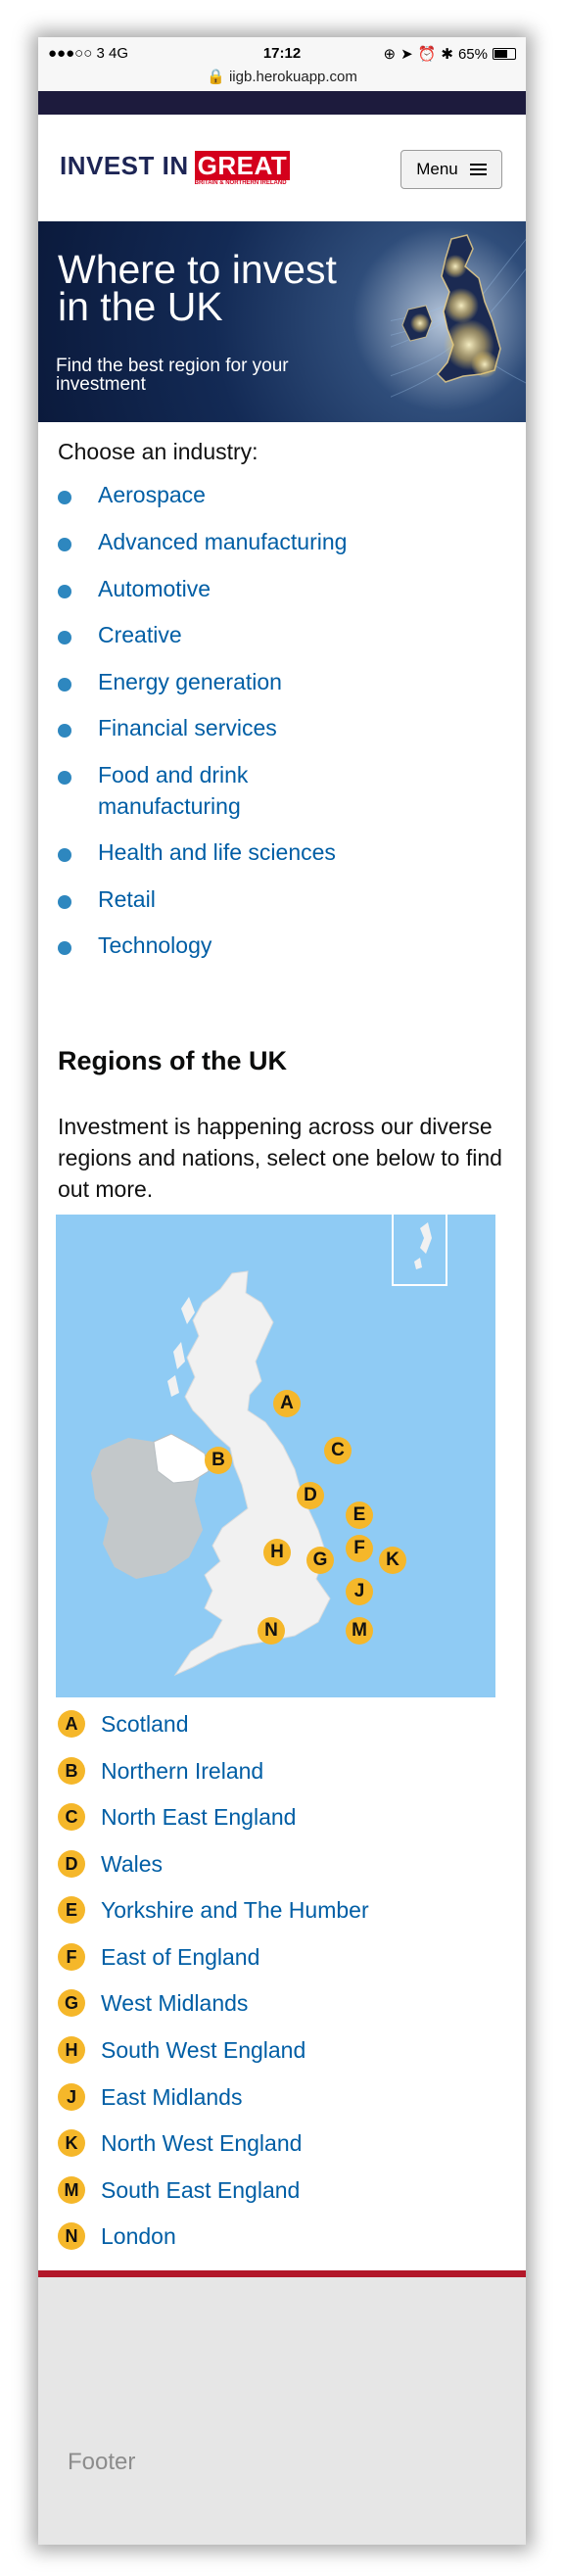  Describe the element at coordinates (174, 2003) in the screenshot. I see `region-link: West Midlands` at that location.